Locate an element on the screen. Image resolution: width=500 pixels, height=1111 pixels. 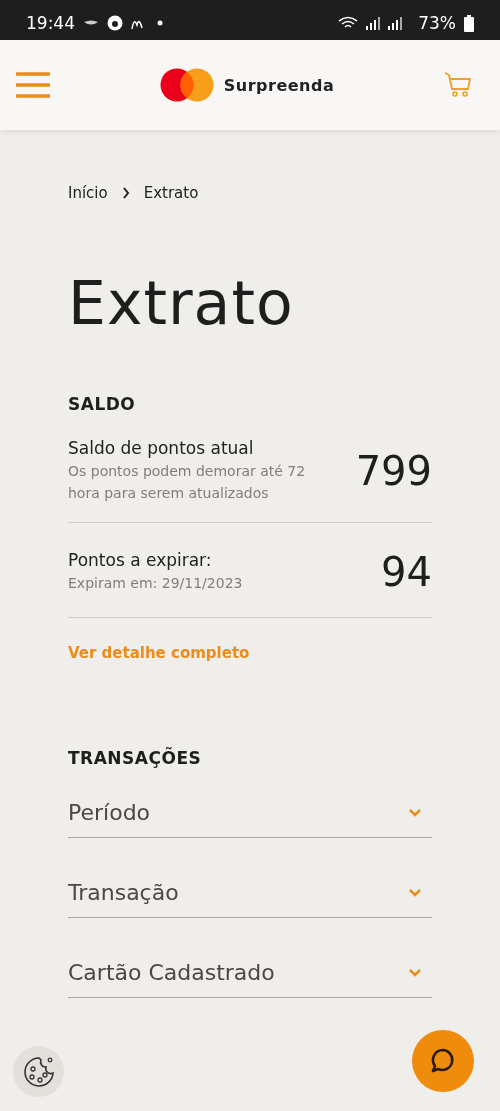
battery-icon is located at coordinates (469, 23).